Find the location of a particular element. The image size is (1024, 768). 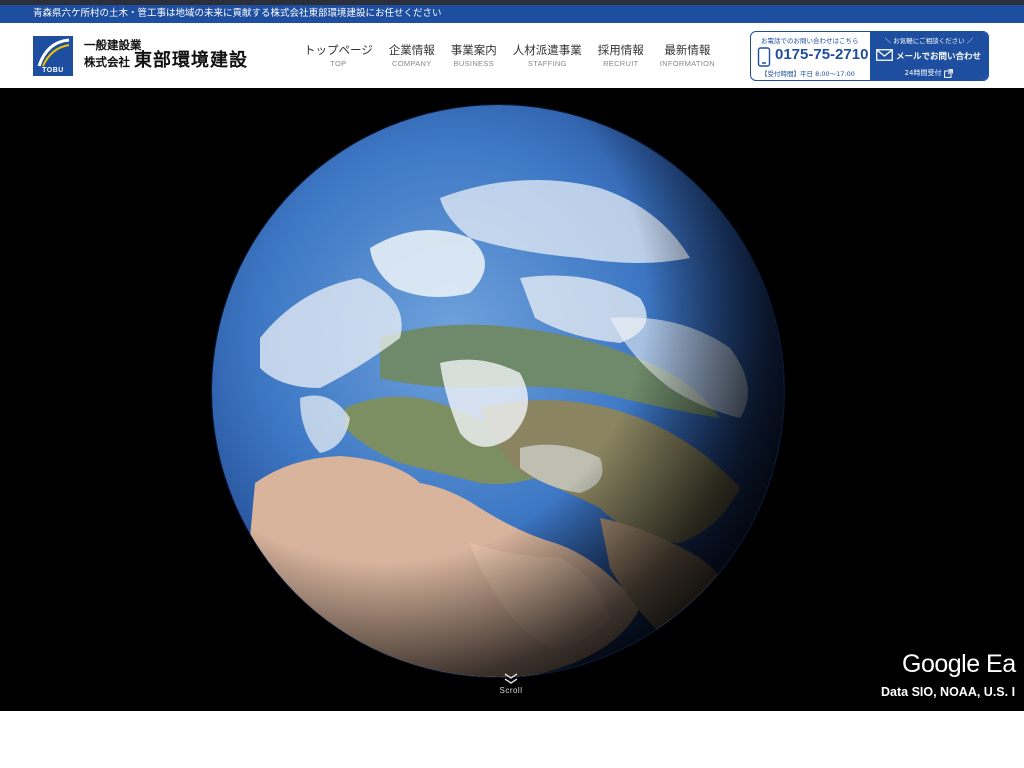

nav-label: 人材派遣事業 is located at coordinates (547, 50).